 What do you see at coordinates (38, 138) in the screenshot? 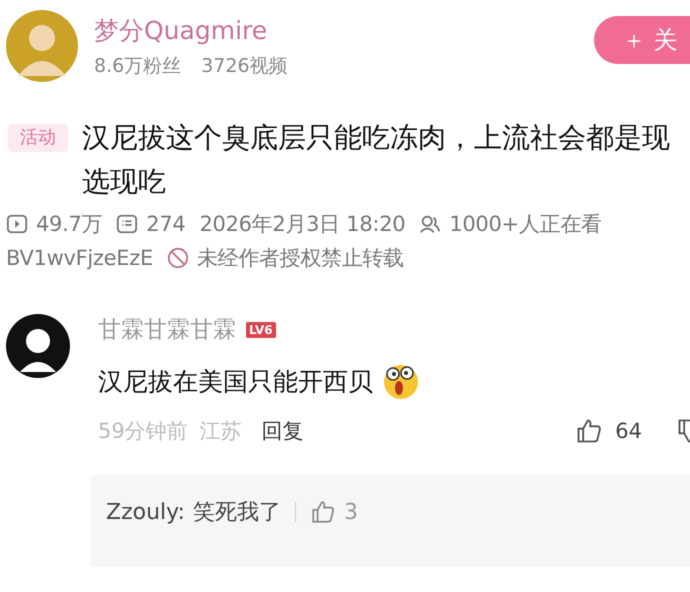
I see `activity-tag: 活动` at bounding box center [38, 138].